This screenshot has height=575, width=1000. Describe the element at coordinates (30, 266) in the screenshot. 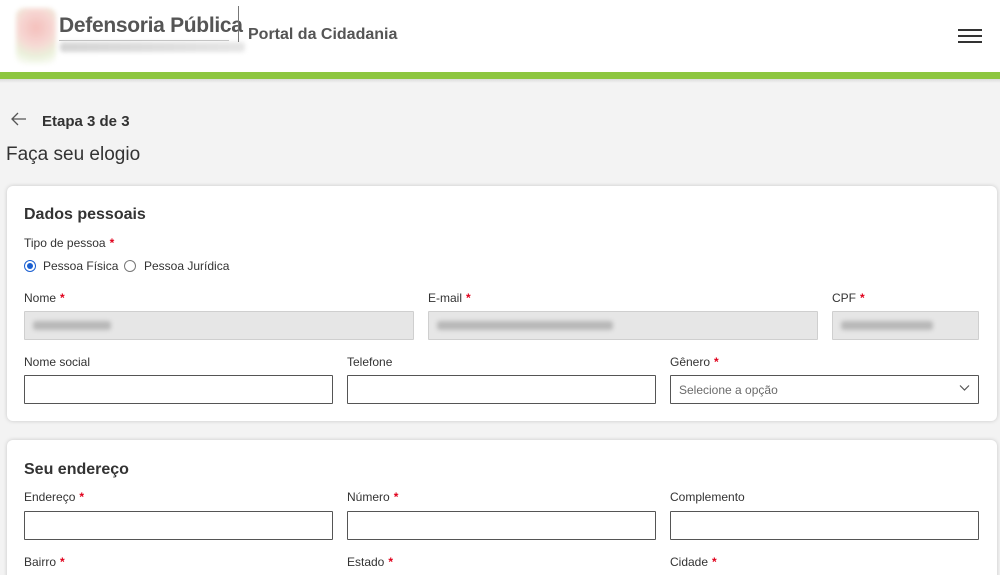

I see `radio-pessoa-fisica` at that location.